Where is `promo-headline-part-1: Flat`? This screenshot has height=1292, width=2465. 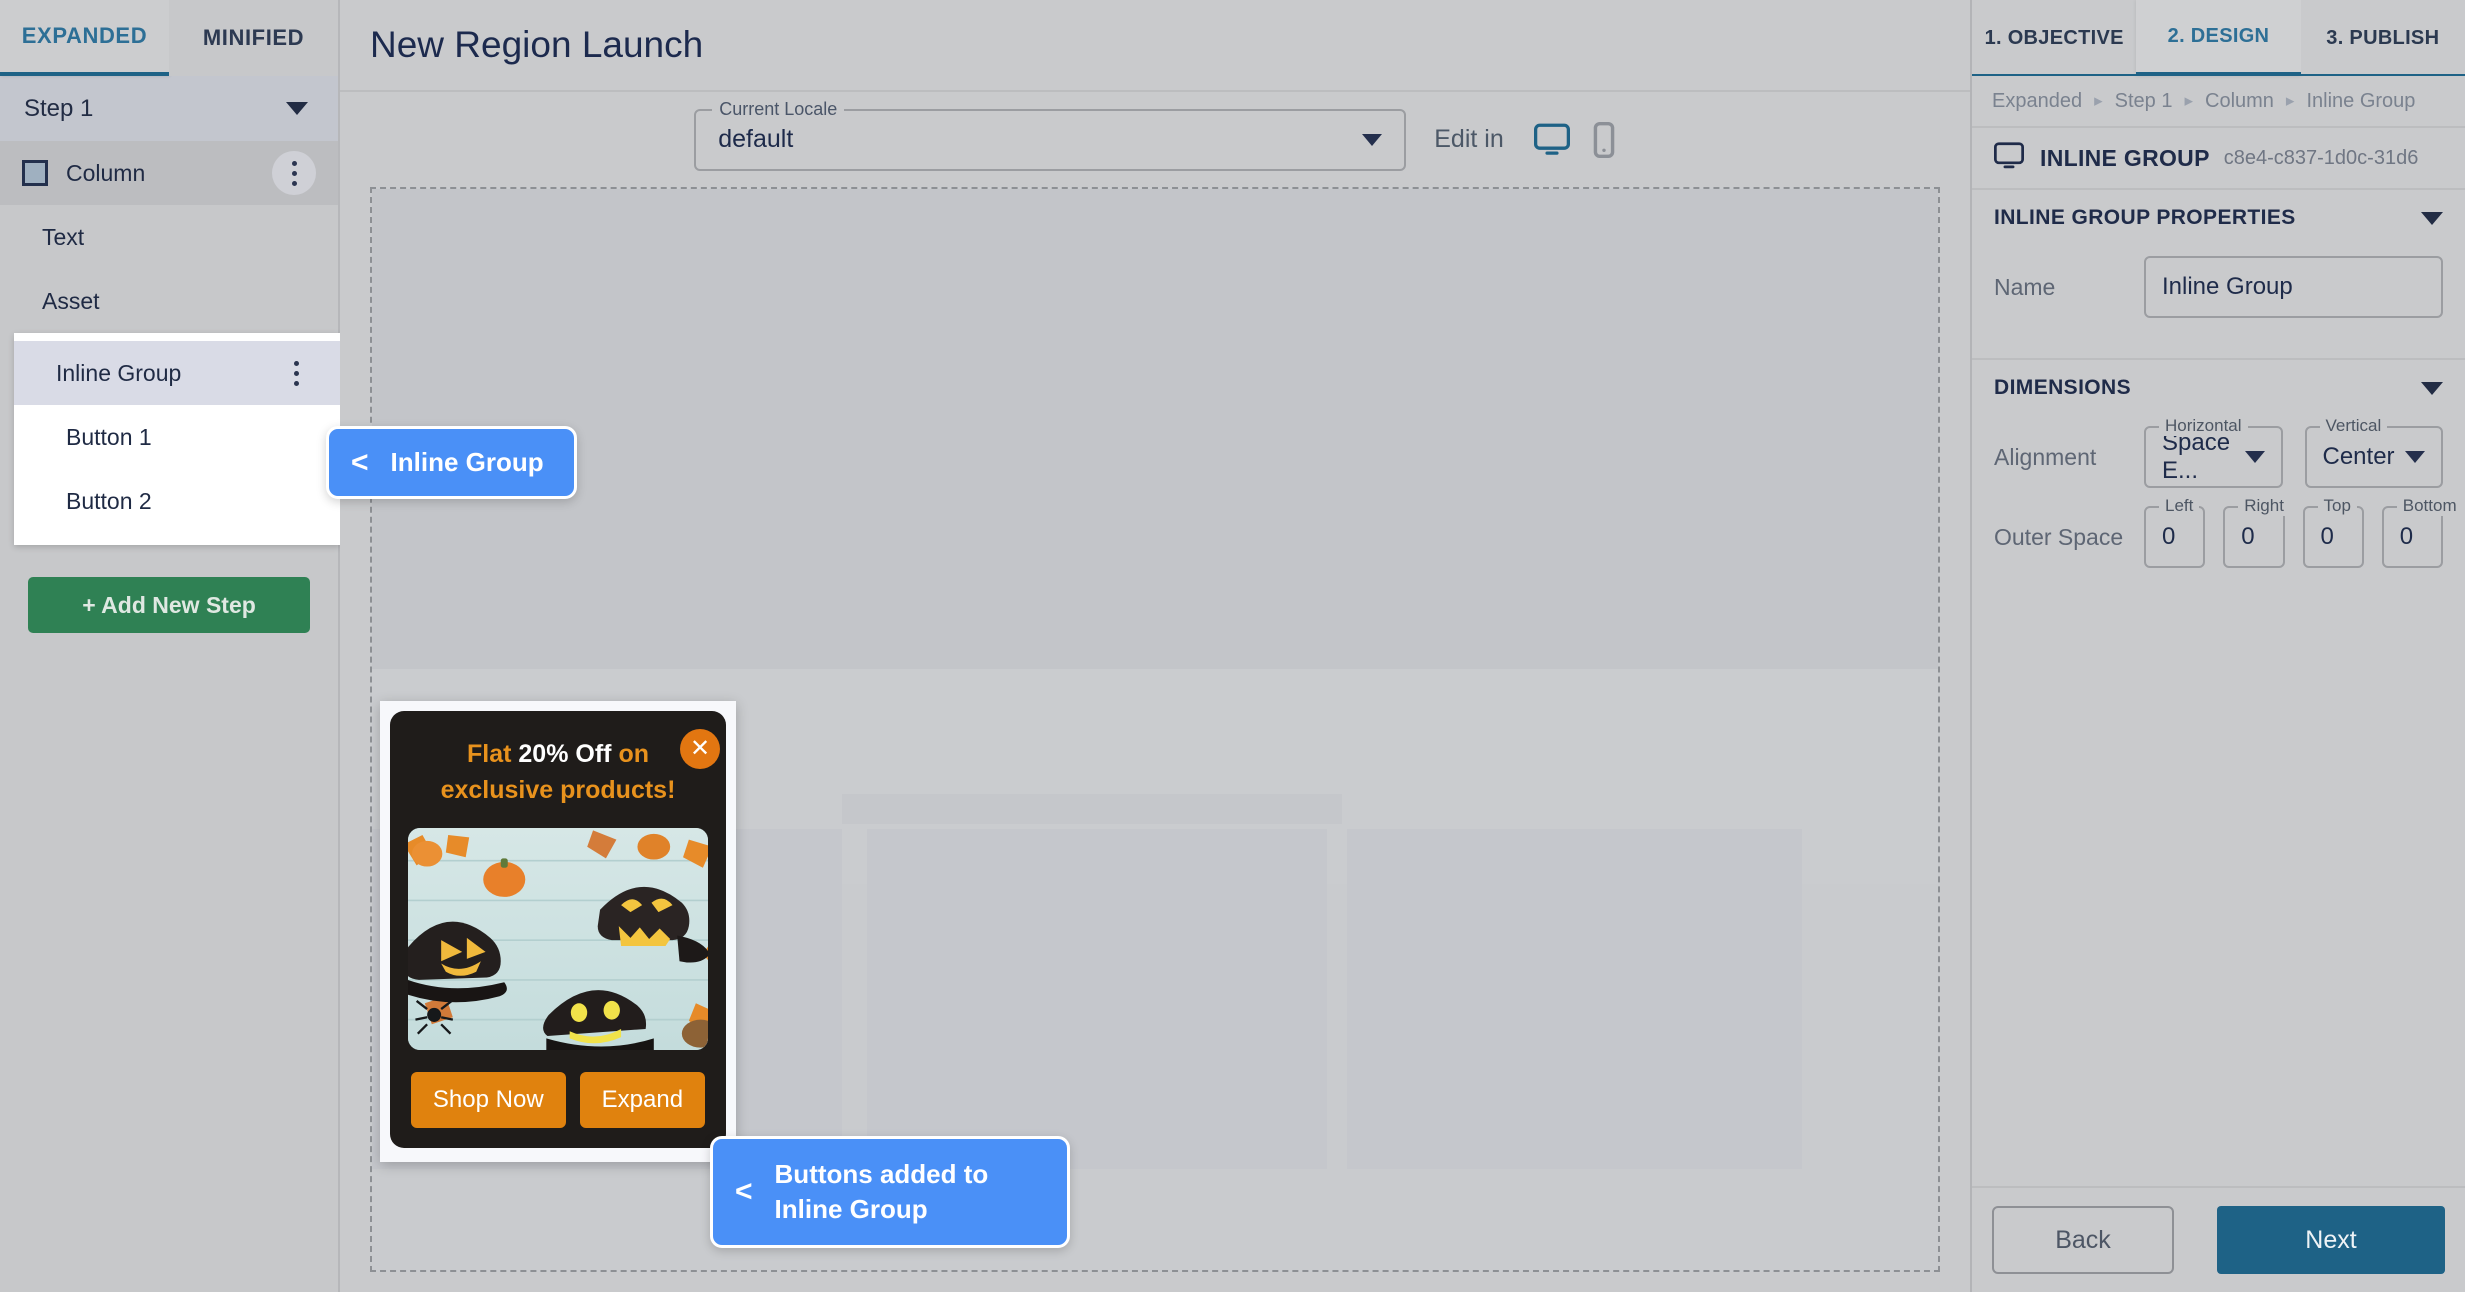 promo-headline-part-1: Flat is located at coordinates (493, 754).